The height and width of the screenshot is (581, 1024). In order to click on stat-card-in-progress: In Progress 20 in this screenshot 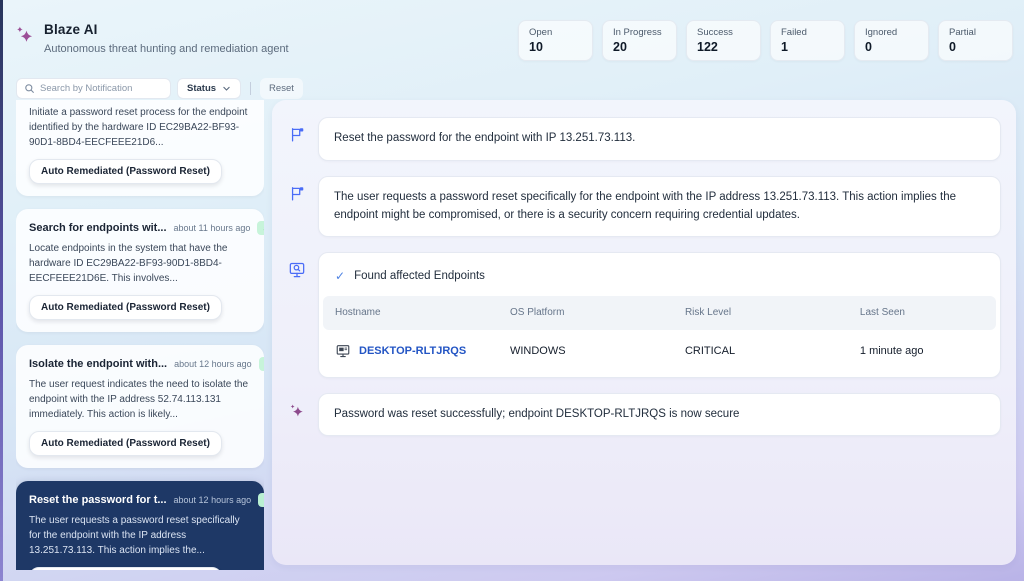, I will do `click(639, 40)`.